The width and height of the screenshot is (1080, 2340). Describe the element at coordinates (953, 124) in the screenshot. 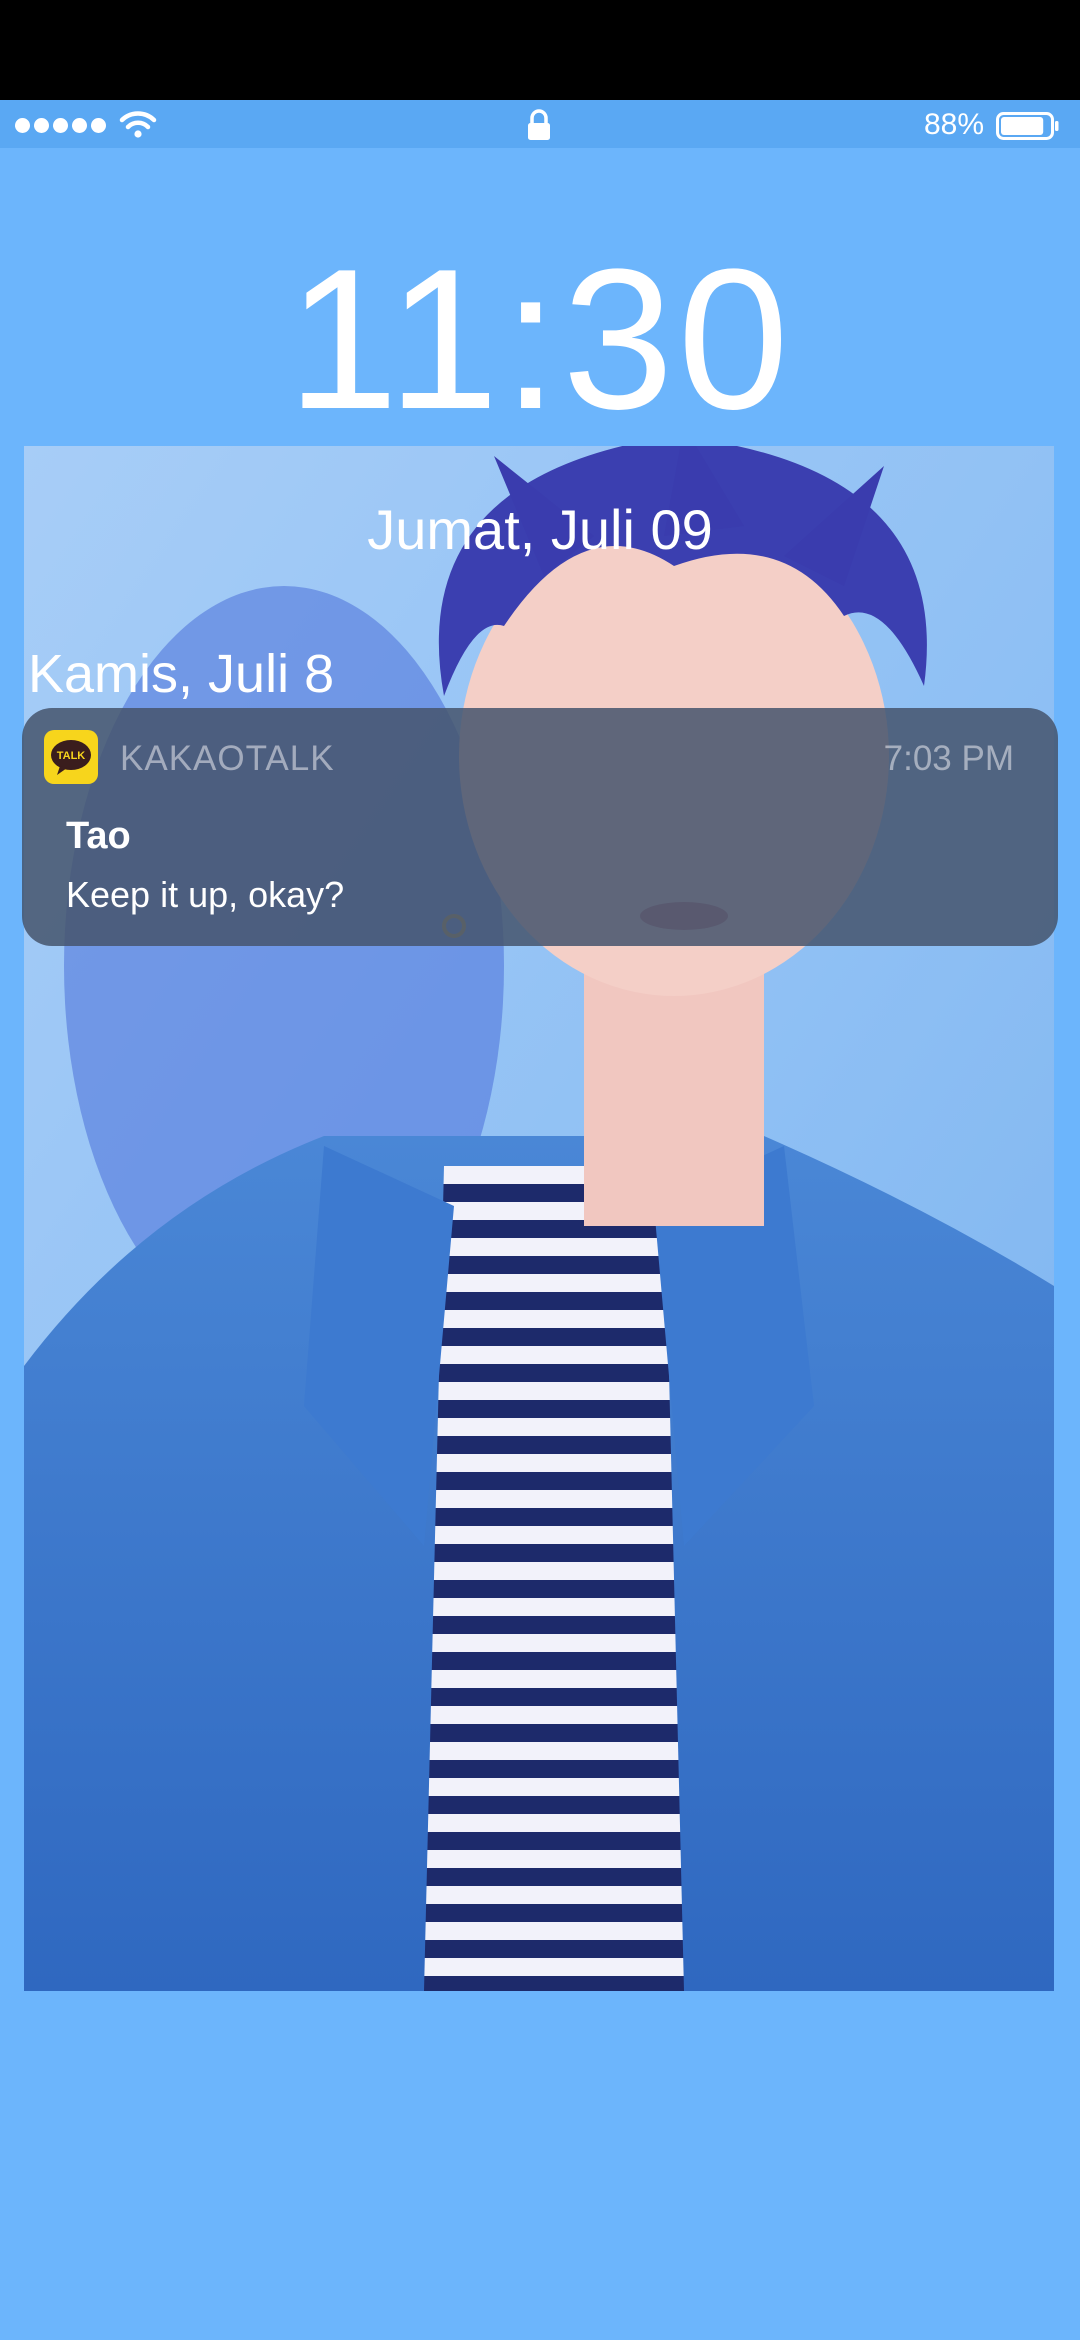

I see `battery-percent: 88%` at that location.